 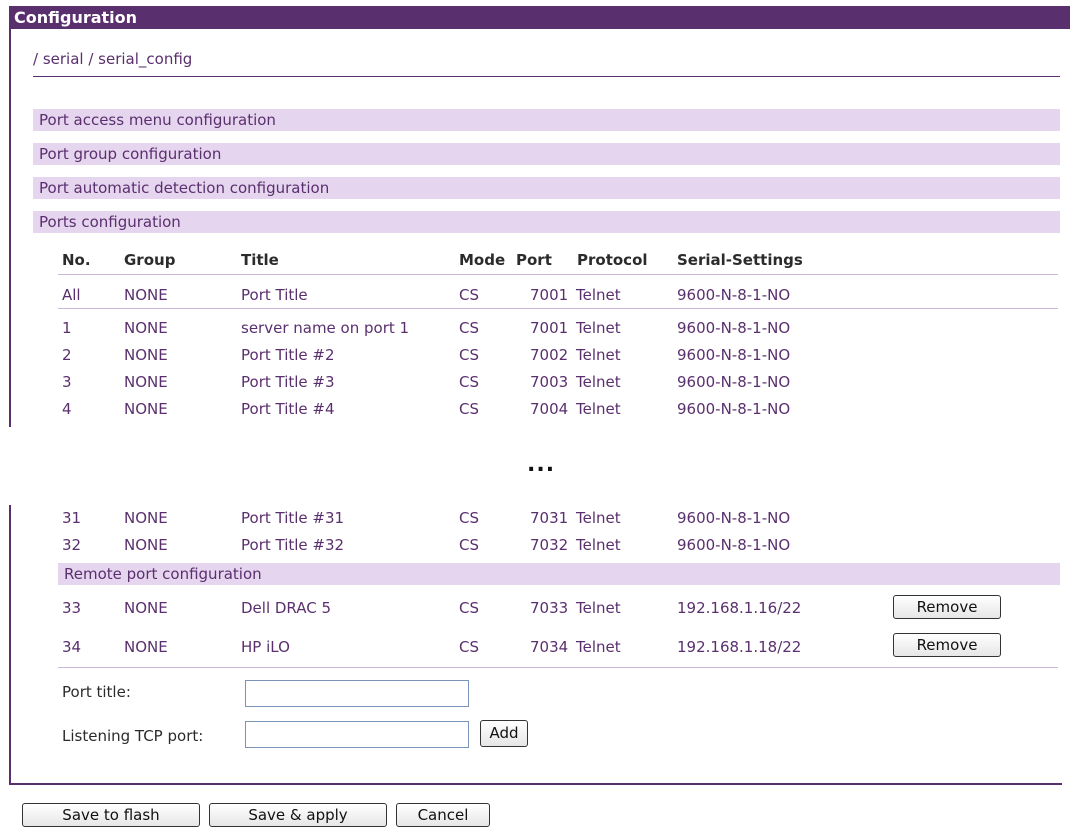 What do you see at coordinates (288, 355) in the screenshot?
I see `cell-title: Port Title #2` at bounding box center [288, 355].